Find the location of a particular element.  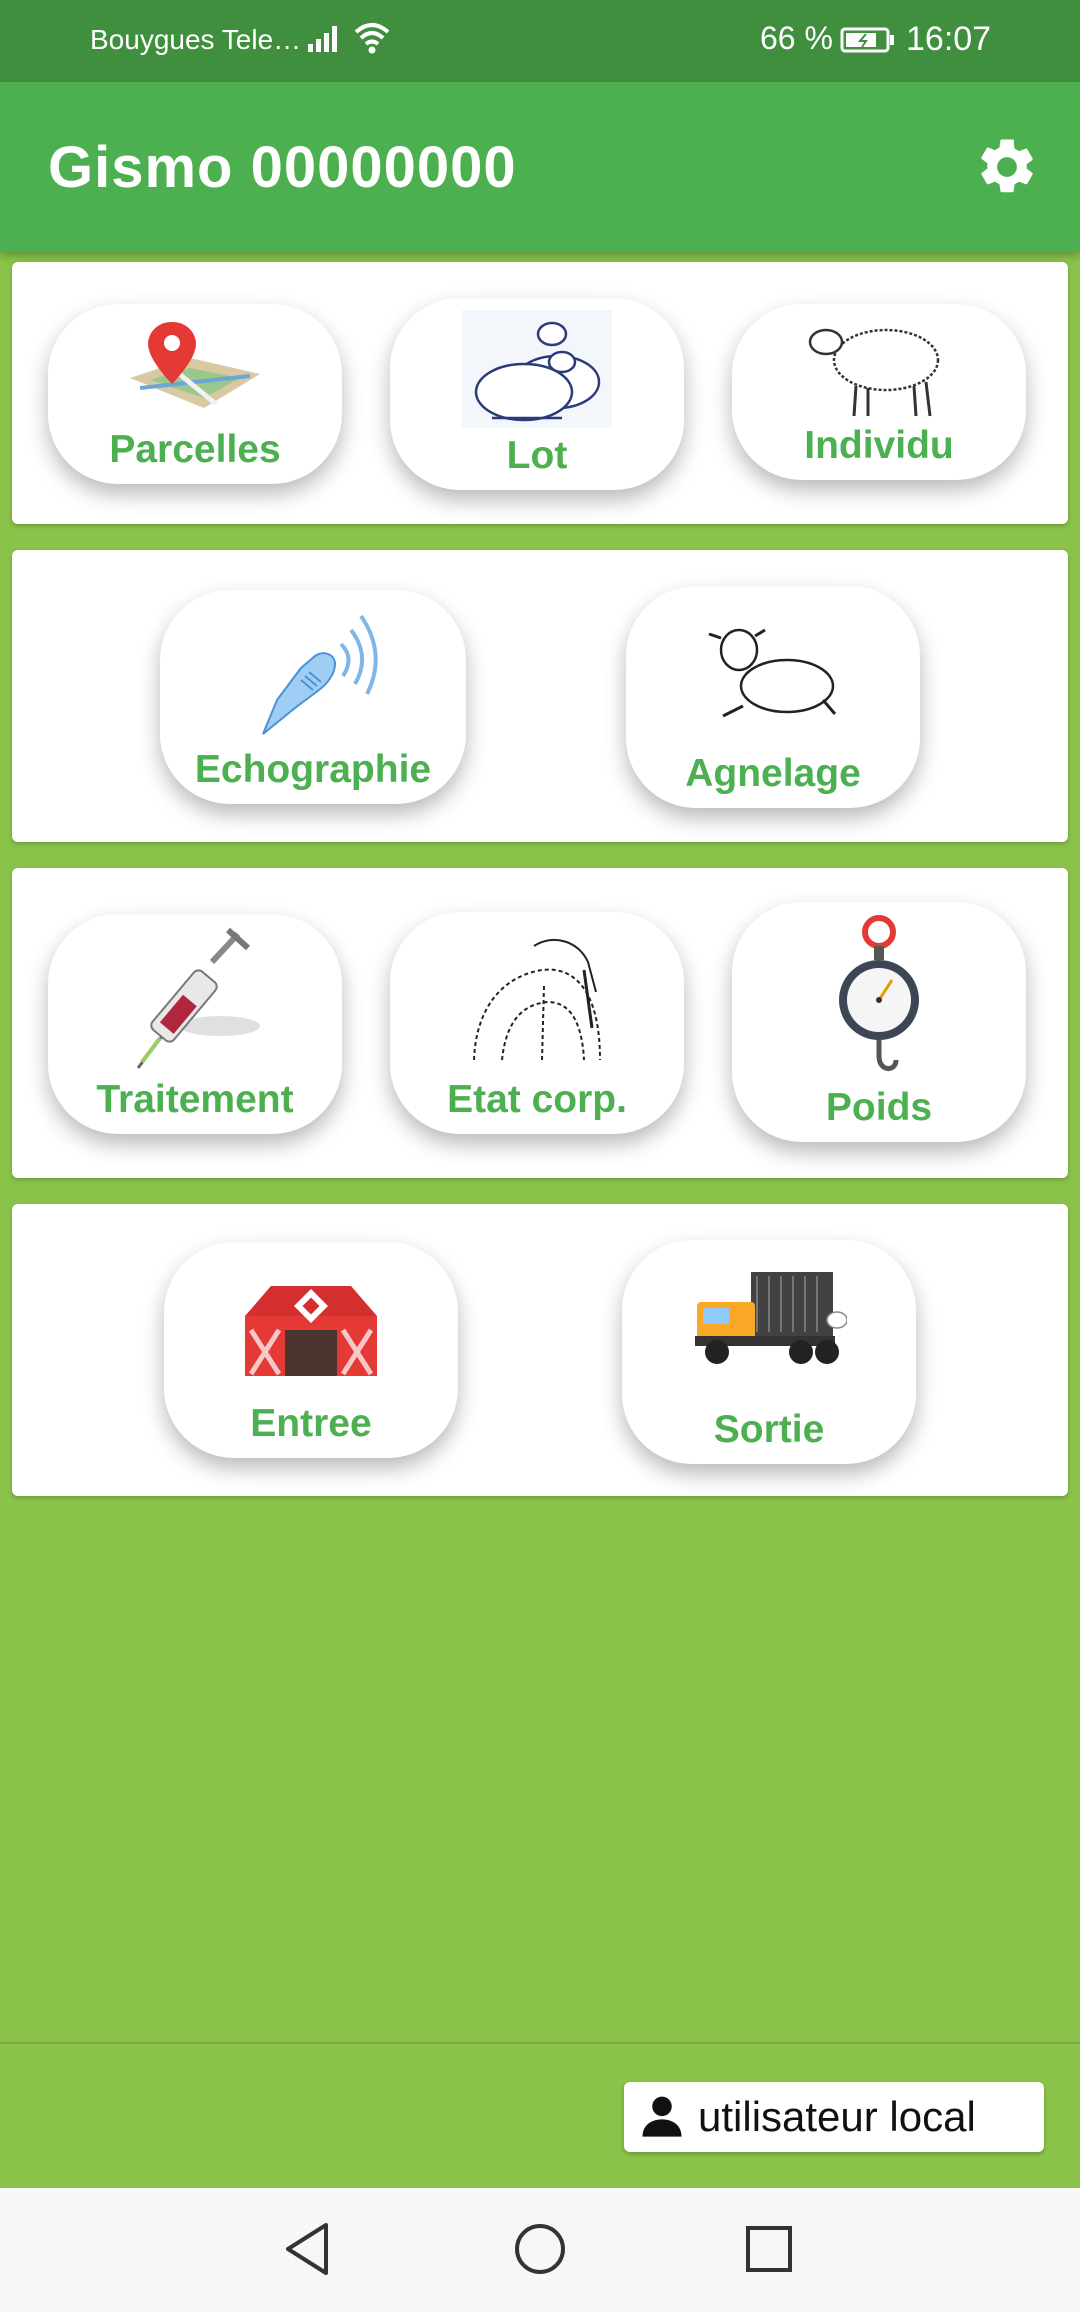

user-chip: utilisateur local is located at coordinates (834, 2117).